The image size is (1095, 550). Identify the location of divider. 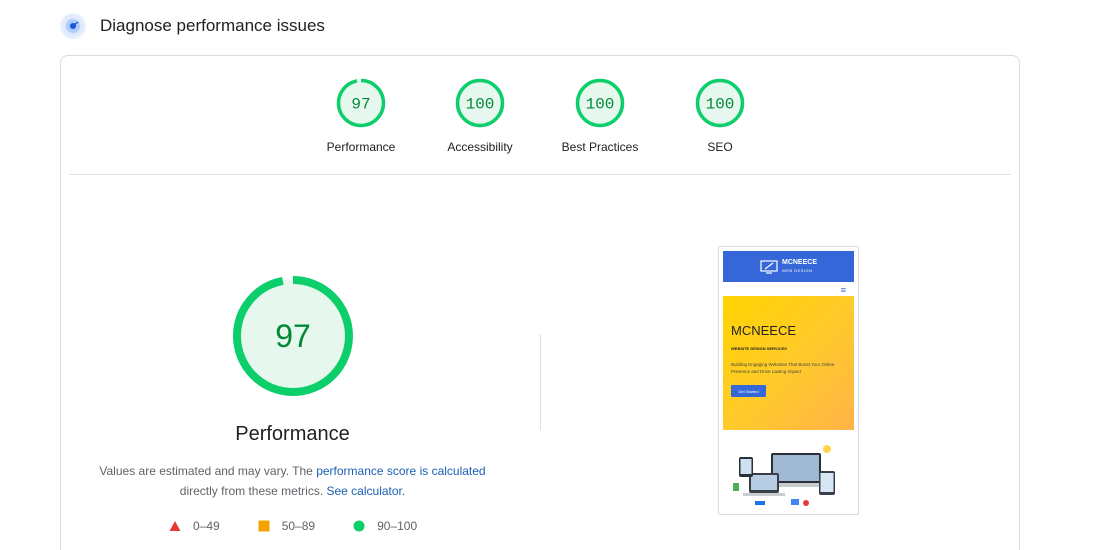
(540, 174).